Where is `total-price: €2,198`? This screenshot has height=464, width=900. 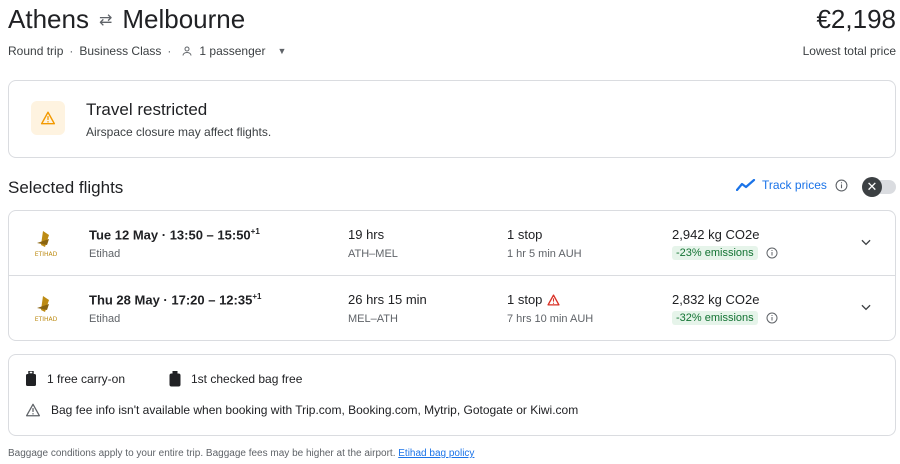 total-price: €2,198 is located at coordinates (856, 19).